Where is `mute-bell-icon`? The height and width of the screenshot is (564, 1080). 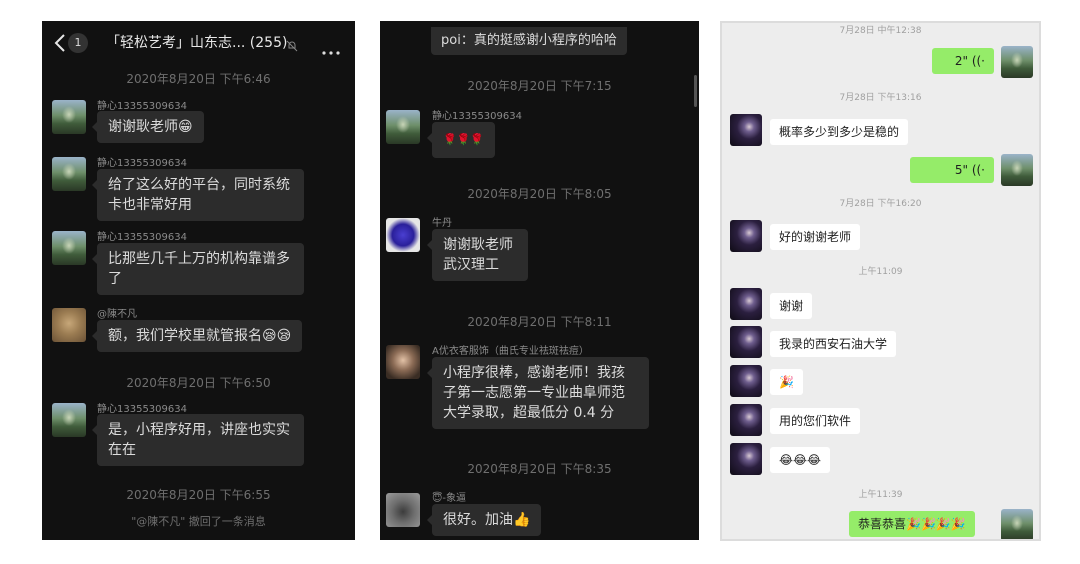
mute-bell-icon is located at coordinates (292, 44).